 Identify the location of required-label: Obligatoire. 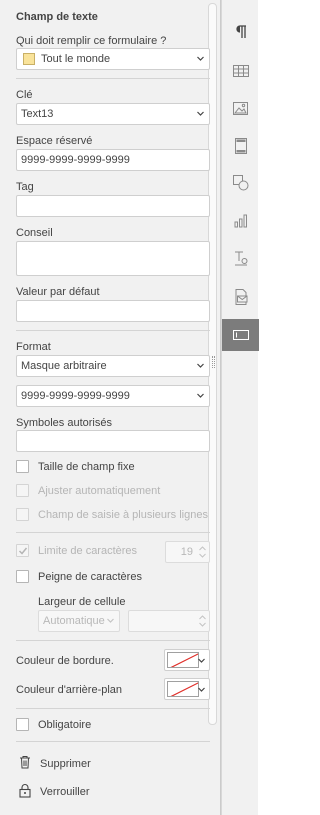
(65, 725).